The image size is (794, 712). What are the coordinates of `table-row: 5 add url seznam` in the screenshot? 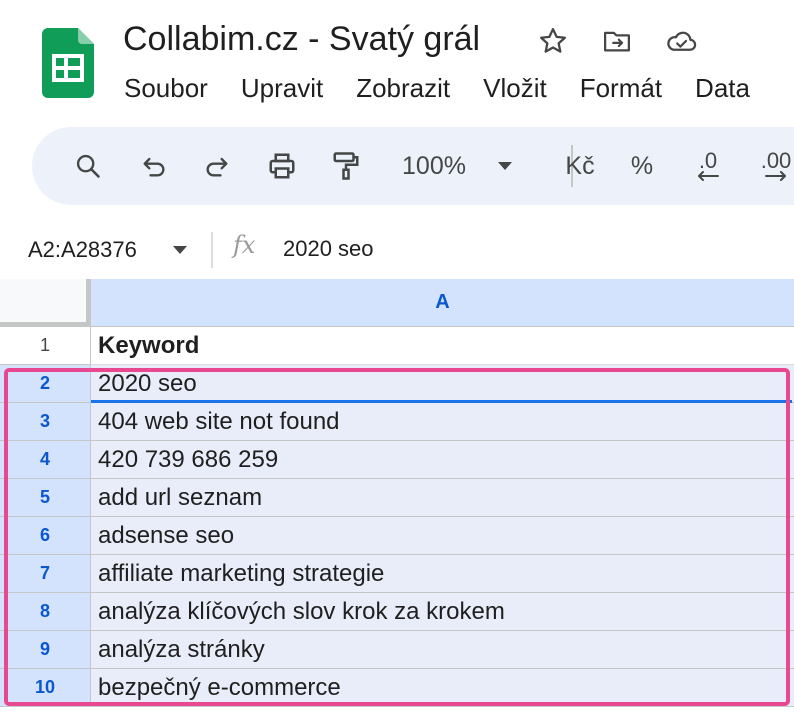 It's located at (397, 498).